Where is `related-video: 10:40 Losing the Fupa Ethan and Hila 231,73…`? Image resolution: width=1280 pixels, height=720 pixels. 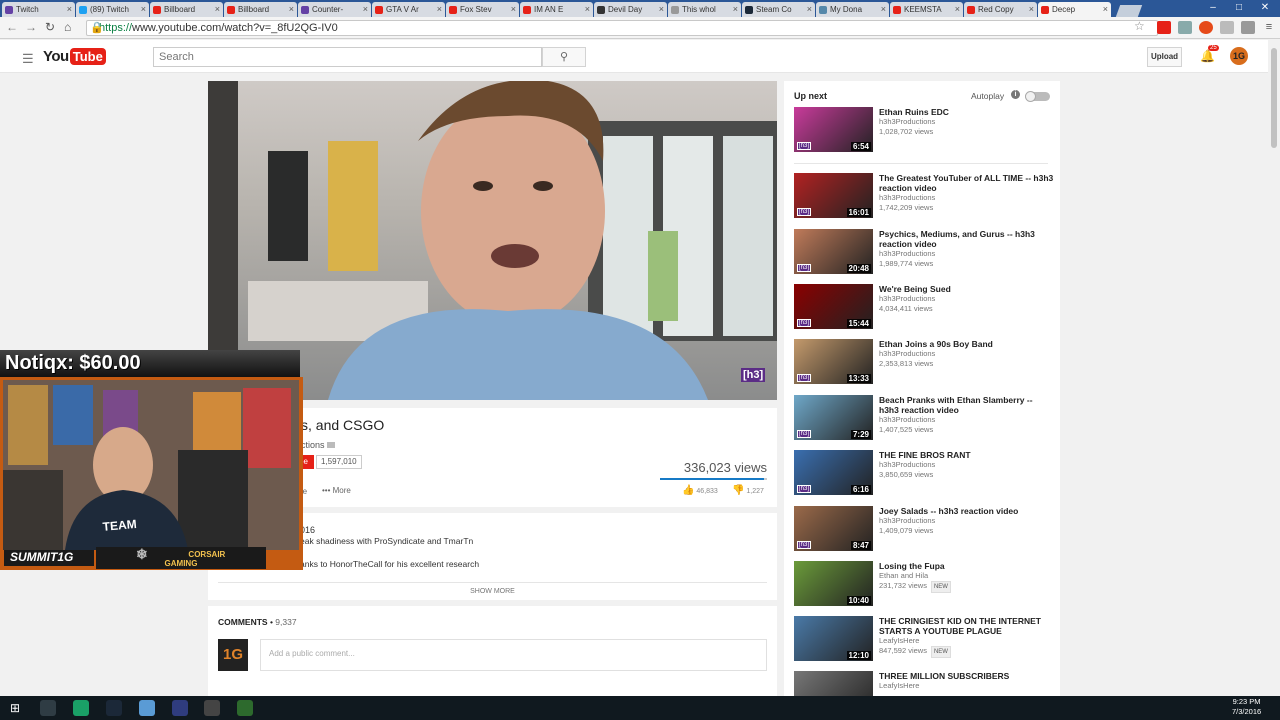
related-video: 10:40 Losing the Fupa Ethan and Hila 231,73… is located at coordinates (925, 584).